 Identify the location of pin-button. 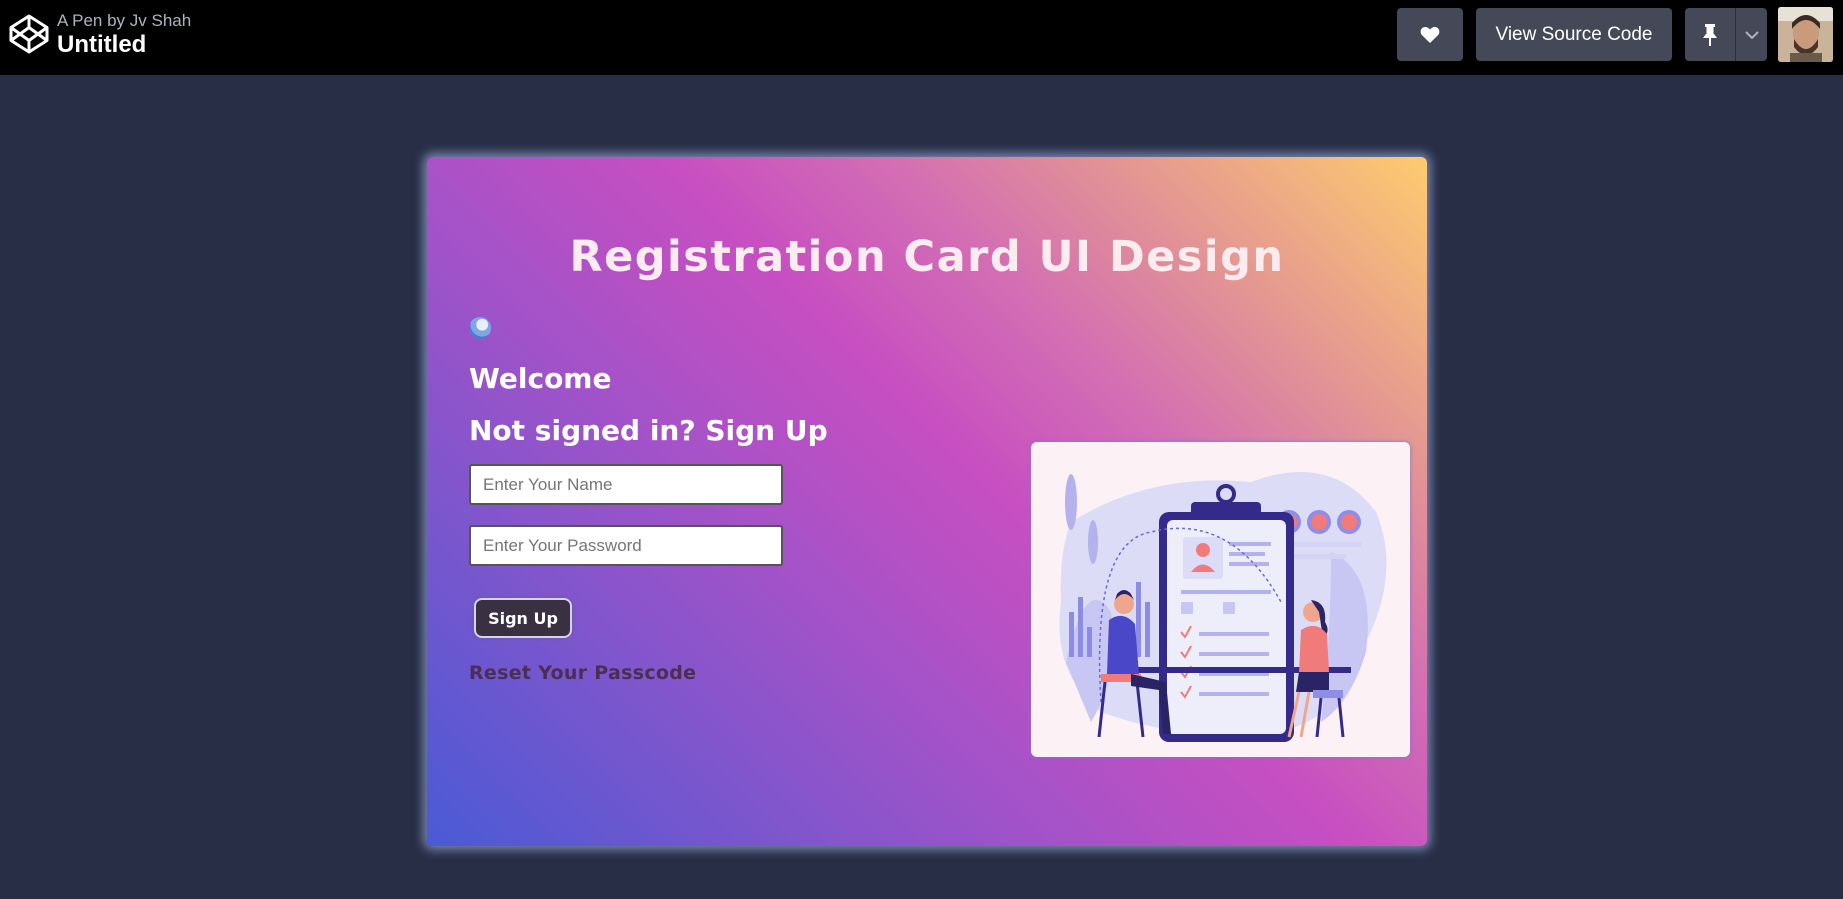
(1710, 34).